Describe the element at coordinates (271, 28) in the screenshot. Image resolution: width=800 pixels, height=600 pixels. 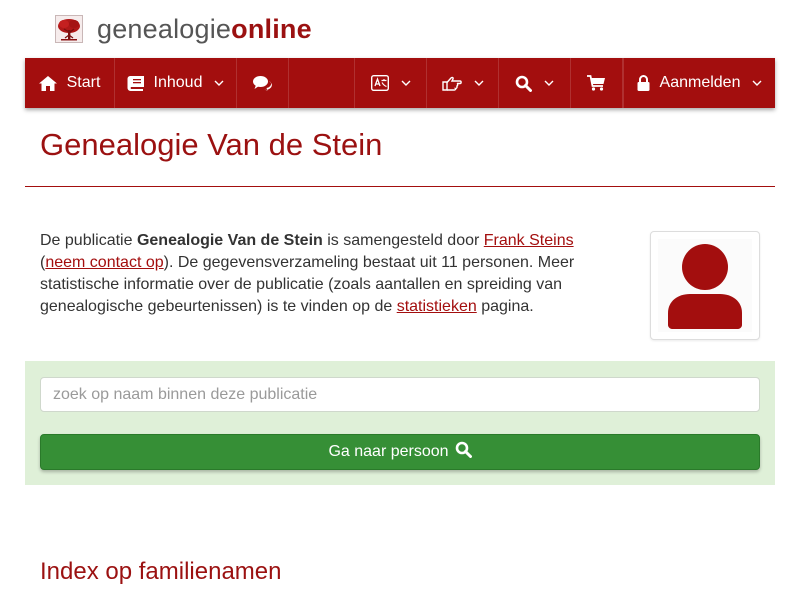
I see `logo-text-online: online` at that location.